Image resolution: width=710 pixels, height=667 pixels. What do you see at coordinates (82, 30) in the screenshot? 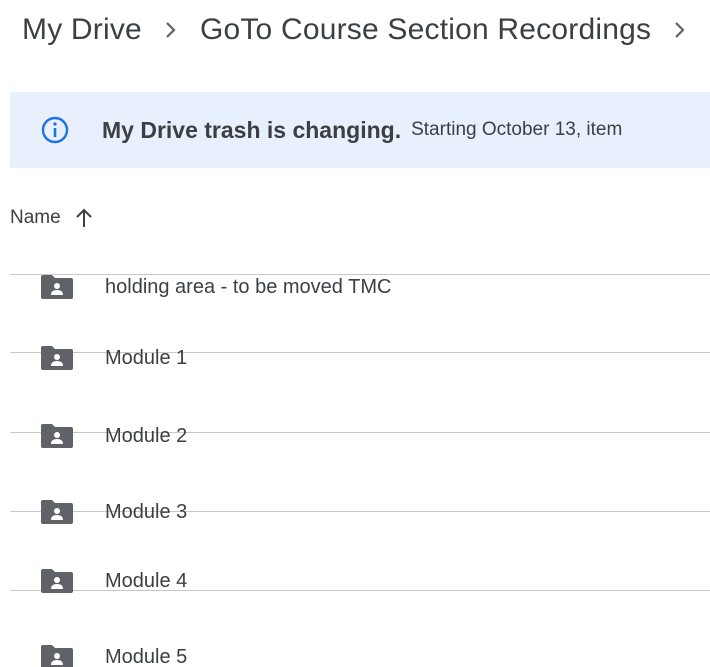
I see `breadcrumb-my-drive: My Drive` at bounding box center [82, 30].